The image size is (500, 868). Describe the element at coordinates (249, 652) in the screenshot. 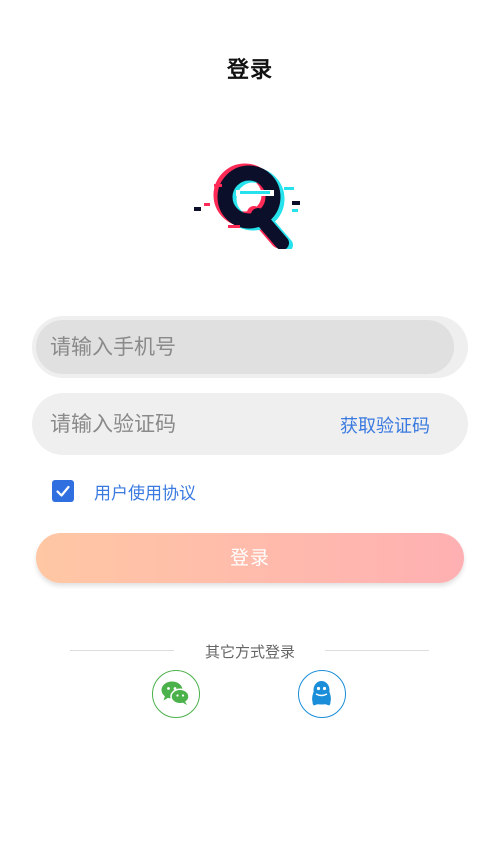

I see `other-login-label: 其它方式登录` at that location.